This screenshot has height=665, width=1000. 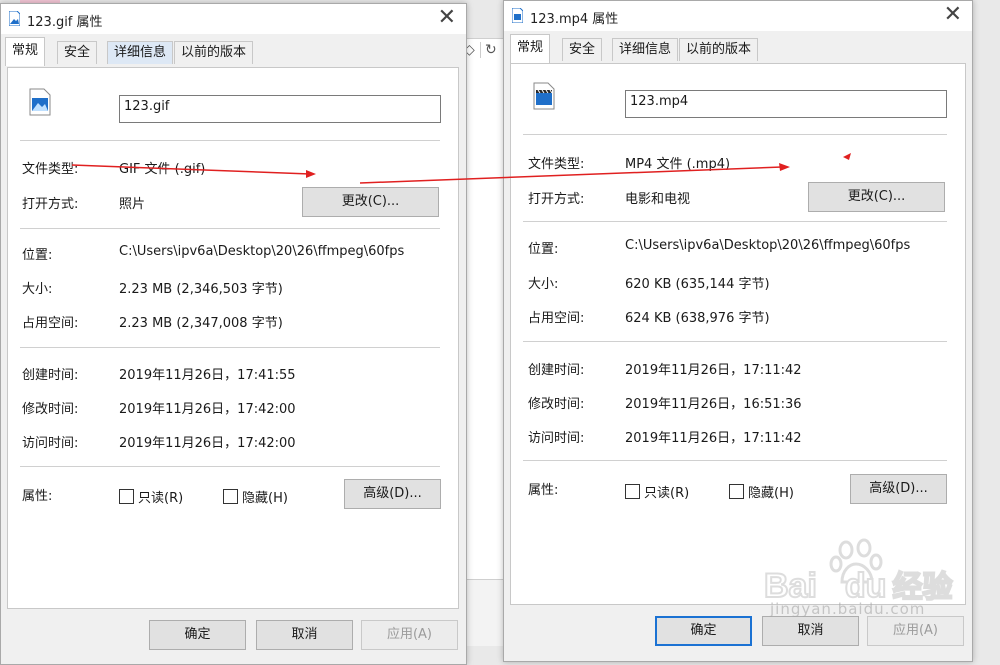 I want to click on baidu-watermark: Bai du 经验 jingyan.baidu.com, so click(x=860, y=583).